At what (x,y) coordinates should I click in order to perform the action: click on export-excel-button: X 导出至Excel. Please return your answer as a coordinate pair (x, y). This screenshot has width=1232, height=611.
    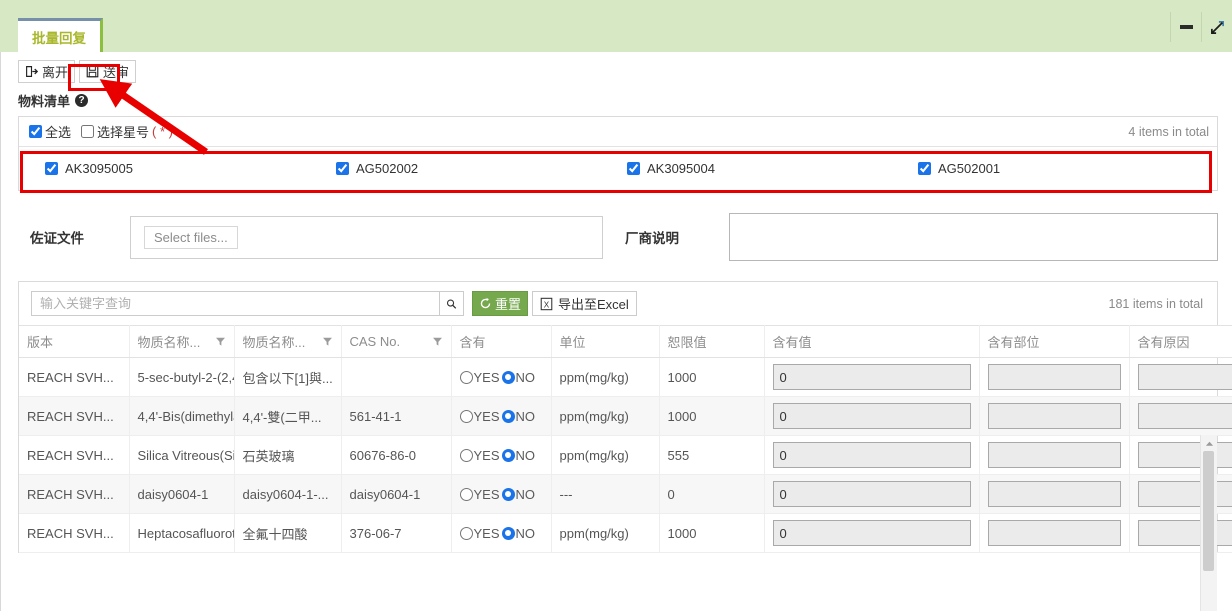
    Looking at the image, I should click on (584, 303).